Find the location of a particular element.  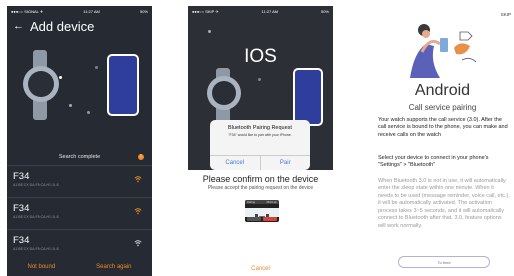

status-bar: ●●●○○ SKIP ✈ 11:27 AM 50% is located at coordinates (260, 11).